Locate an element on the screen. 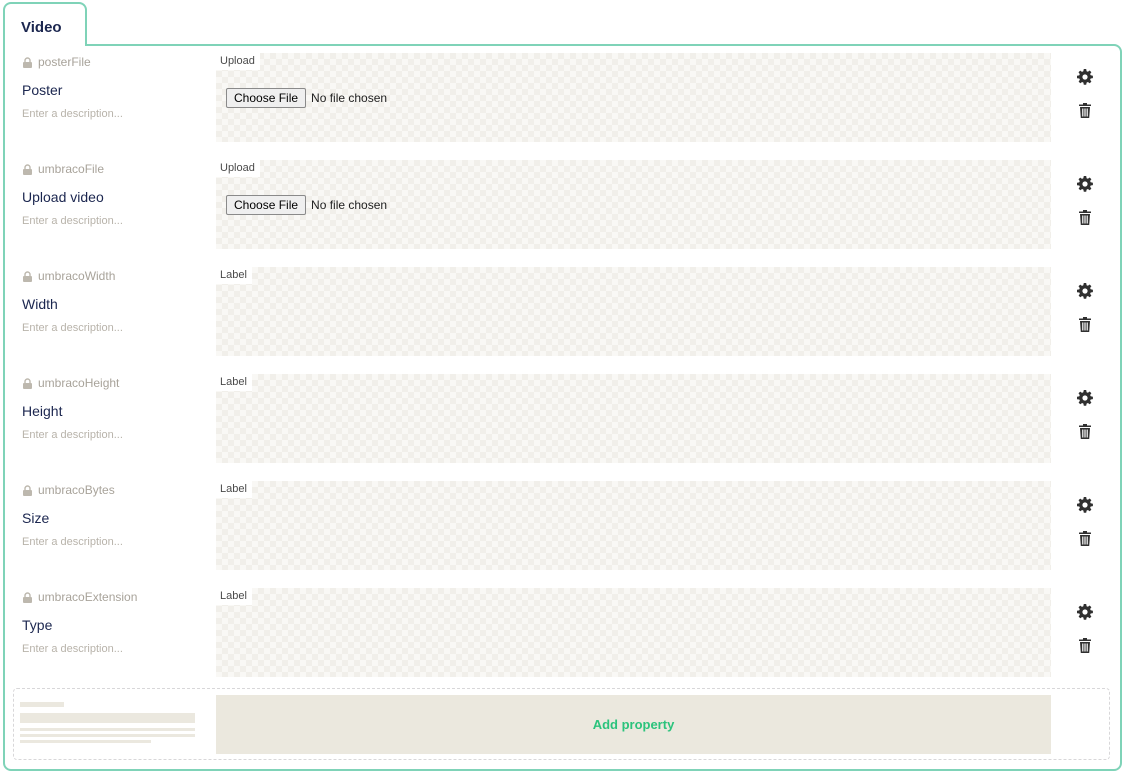 The width and height of the screenshot is (1123, 772). alias-text: umbracoBytes is located at coordinates (76, 490).